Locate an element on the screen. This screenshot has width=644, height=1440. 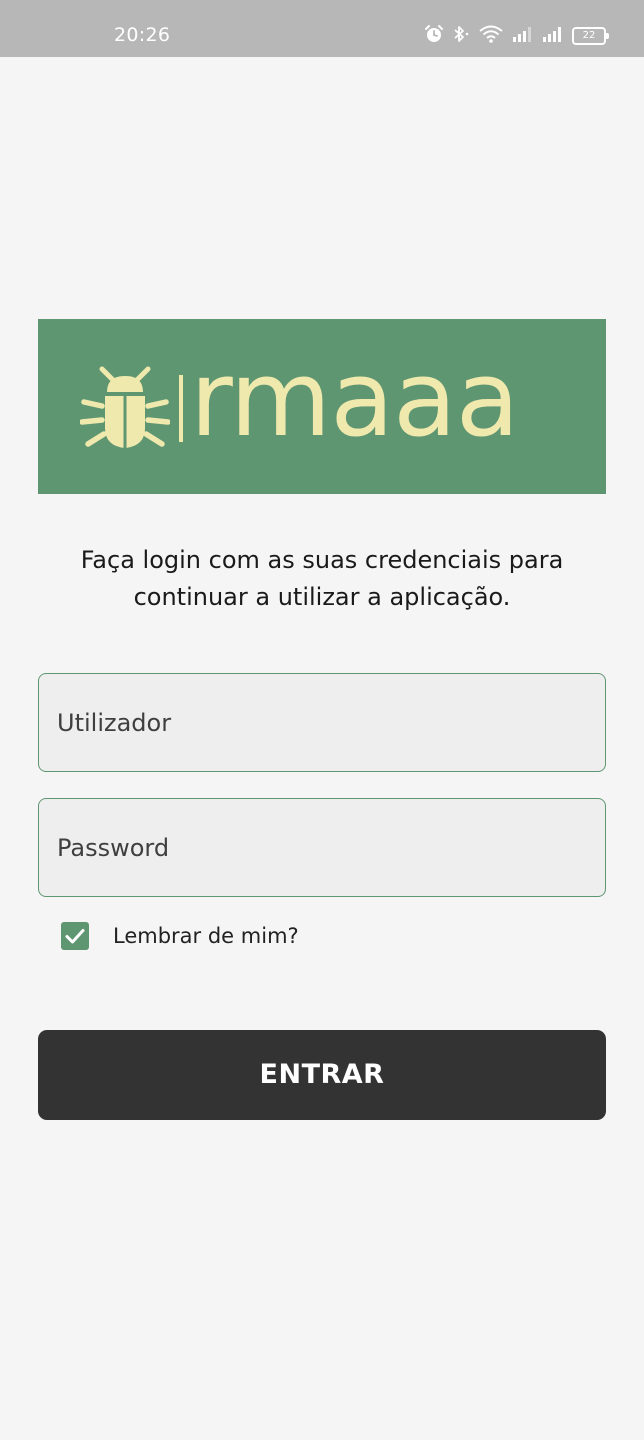
username-field is located at coordinates (322, 722).